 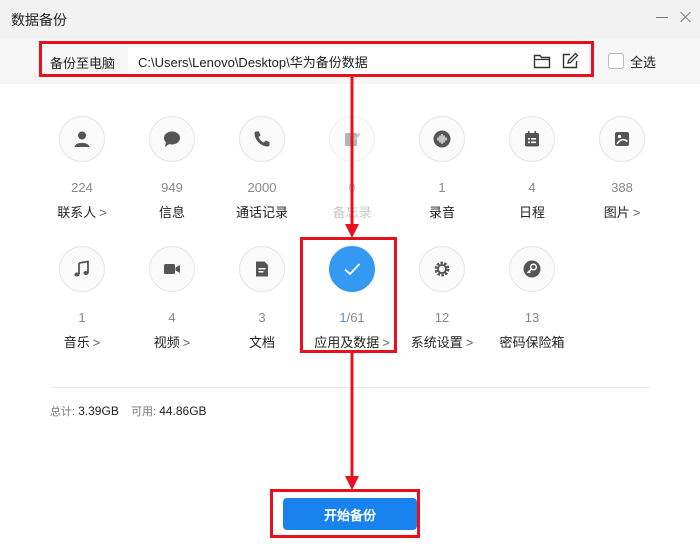 What do you see at coordinates (172, 317) in the screenshot?
I see `video-count: 4` at bounding box center [172, 317].